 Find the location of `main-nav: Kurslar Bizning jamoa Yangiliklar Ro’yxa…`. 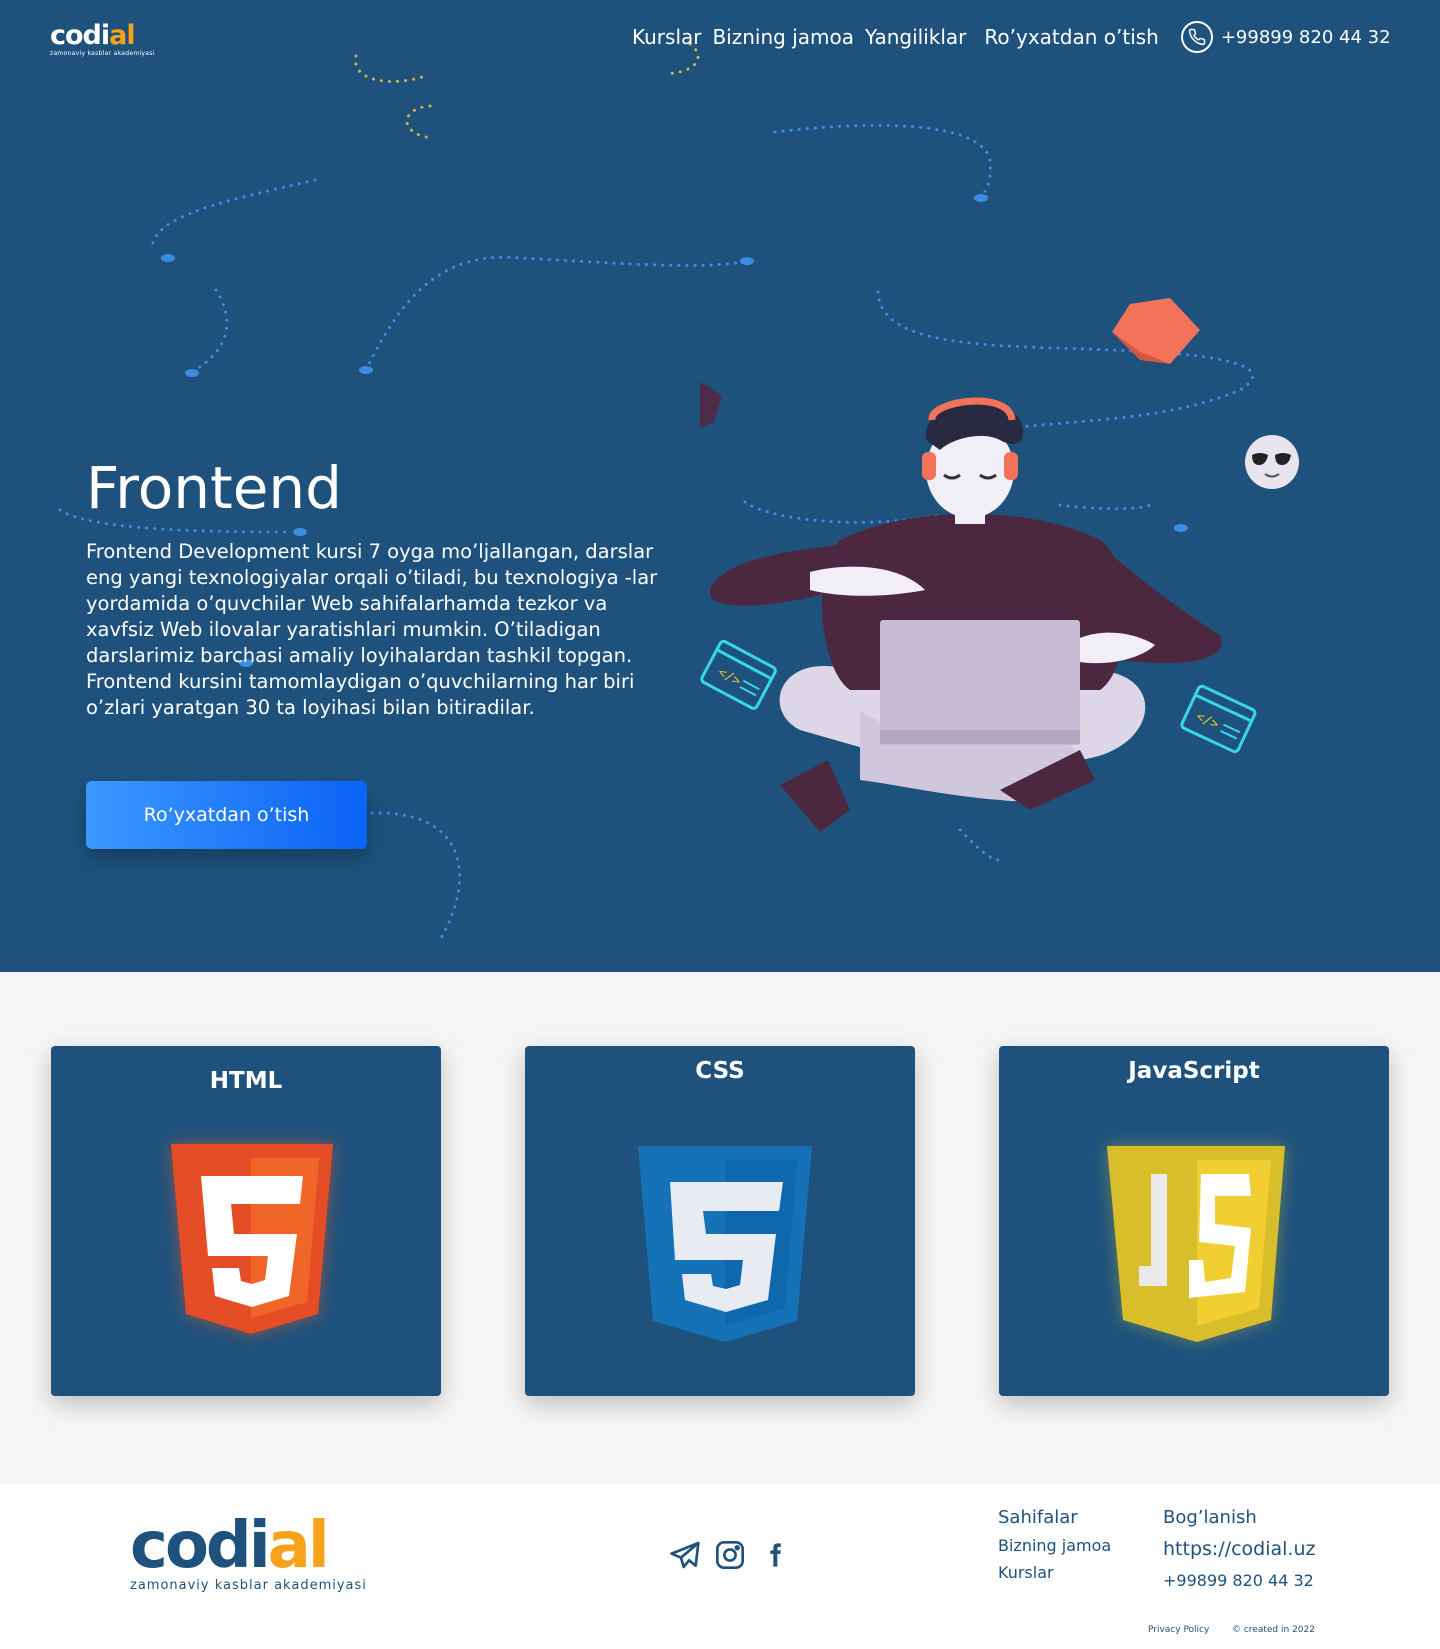

main-nav: Kurslar Bizning jamoa Yangiliklar Ro’yxa… is located at coordinates (1011, 37).